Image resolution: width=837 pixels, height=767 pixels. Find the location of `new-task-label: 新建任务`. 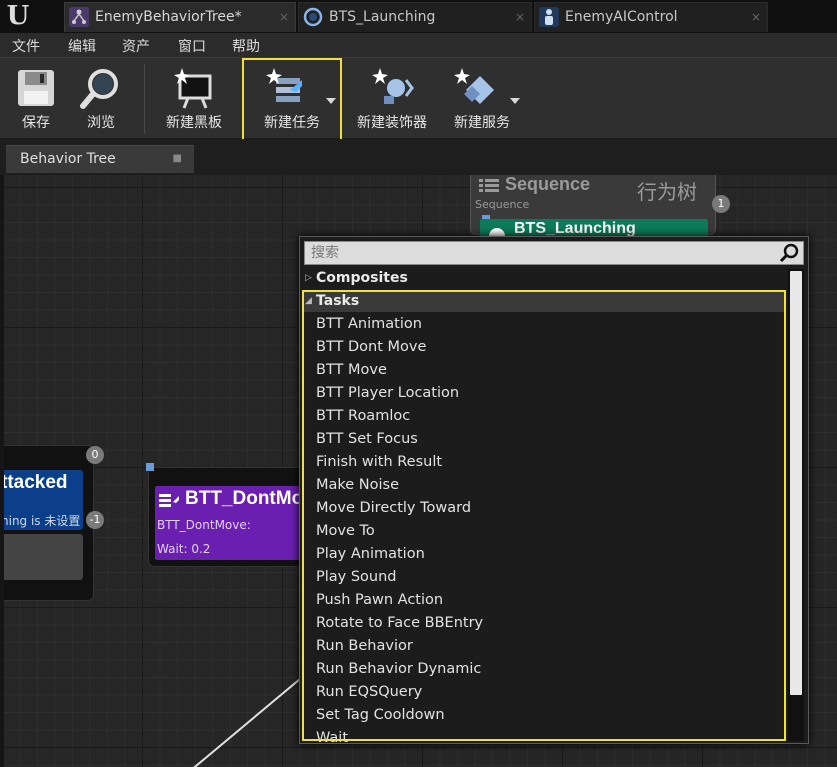

new-task-label: 新建任务 is located at coordinates (292, 123).